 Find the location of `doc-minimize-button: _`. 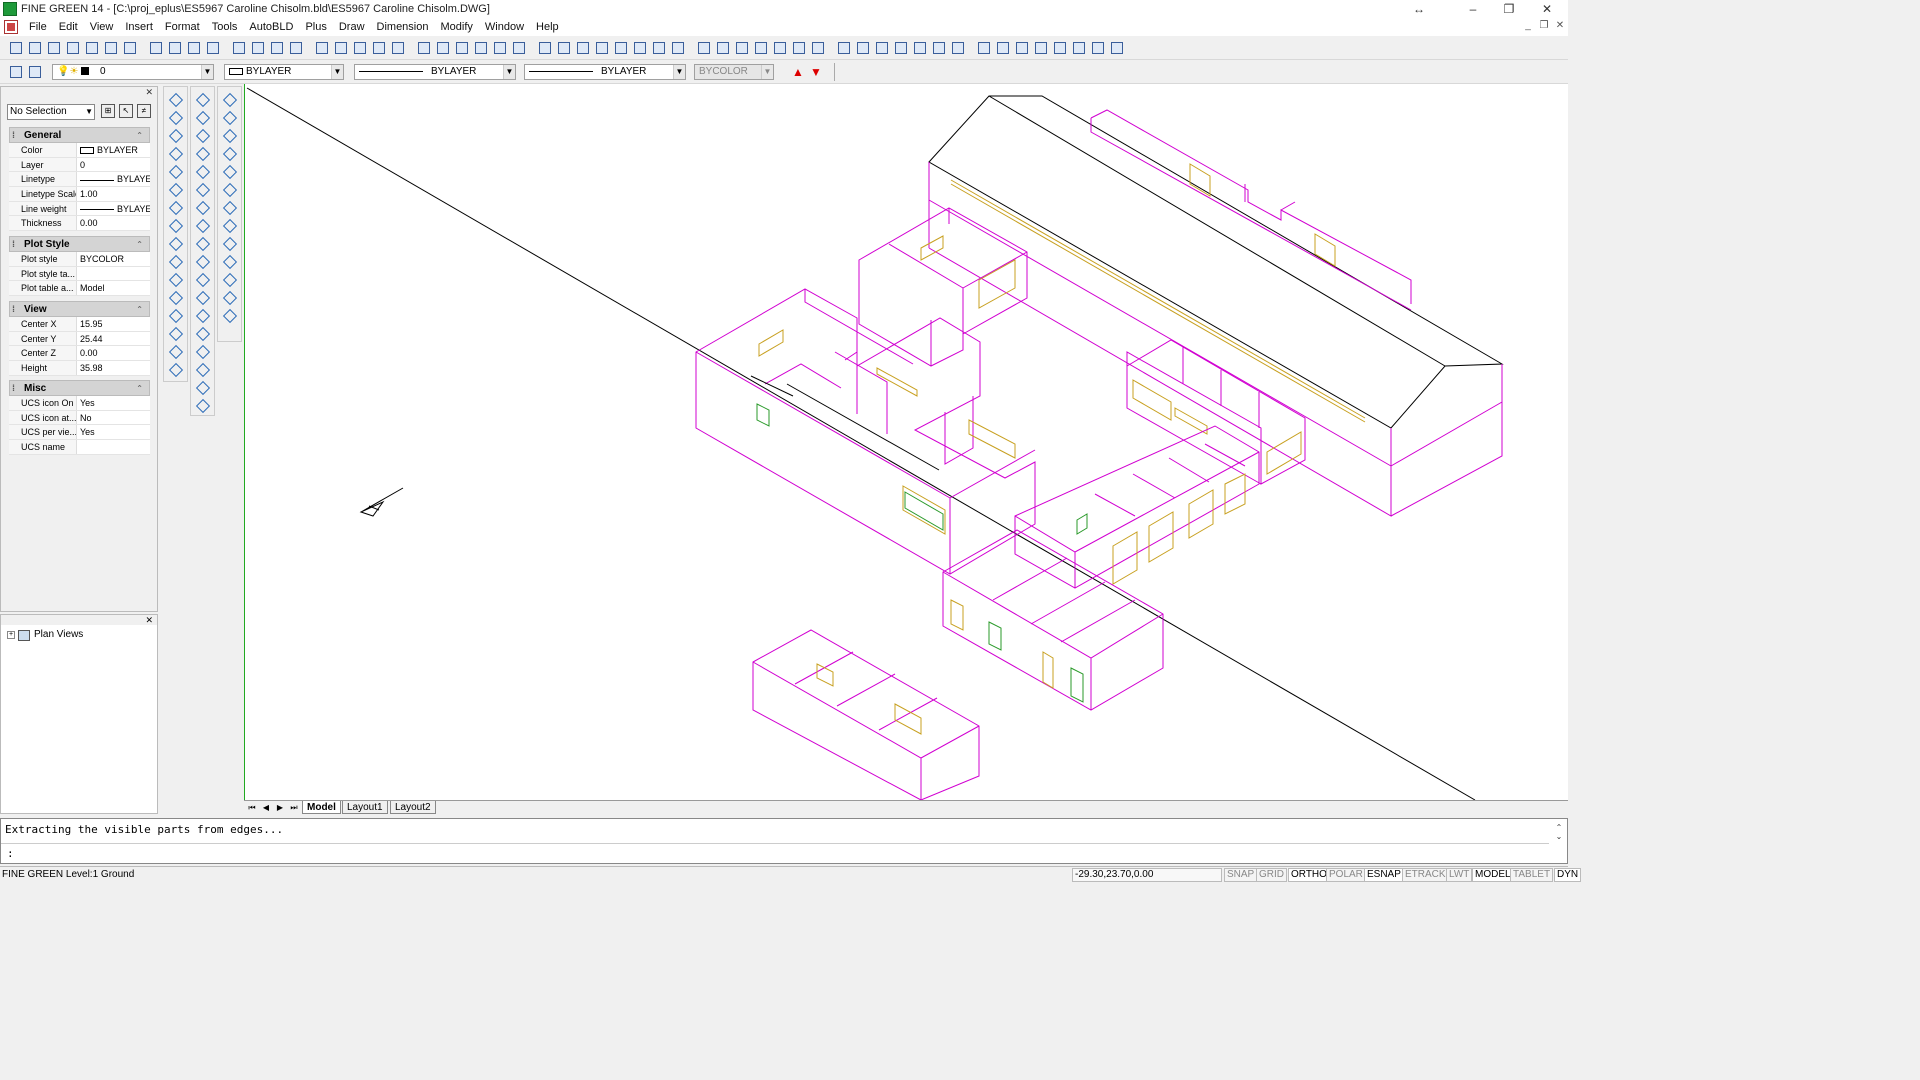

doc-minimize-button: _ is located at coordinates (1528, 27).